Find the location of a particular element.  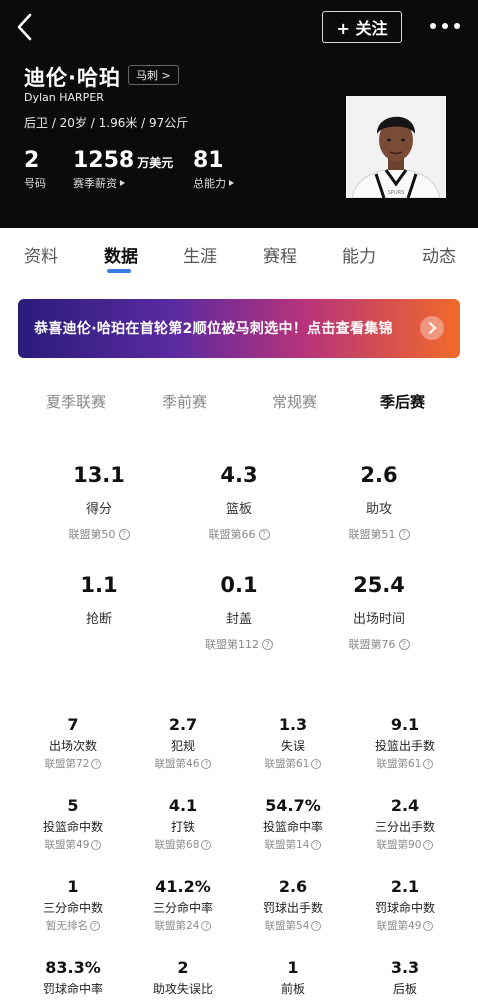

small-stat-value: 2 is located at coordinates (183, 967).